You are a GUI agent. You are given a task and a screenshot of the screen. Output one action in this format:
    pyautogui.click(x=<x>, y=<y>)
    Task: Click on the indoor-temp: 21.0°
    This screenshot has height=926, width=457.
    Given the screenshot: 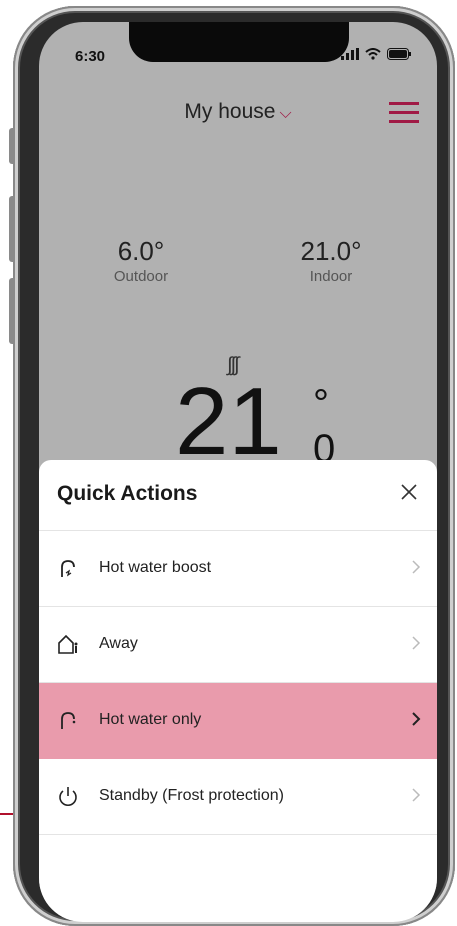 What is the action you would take?
    pyautogui.click(x=331, y=251)
    